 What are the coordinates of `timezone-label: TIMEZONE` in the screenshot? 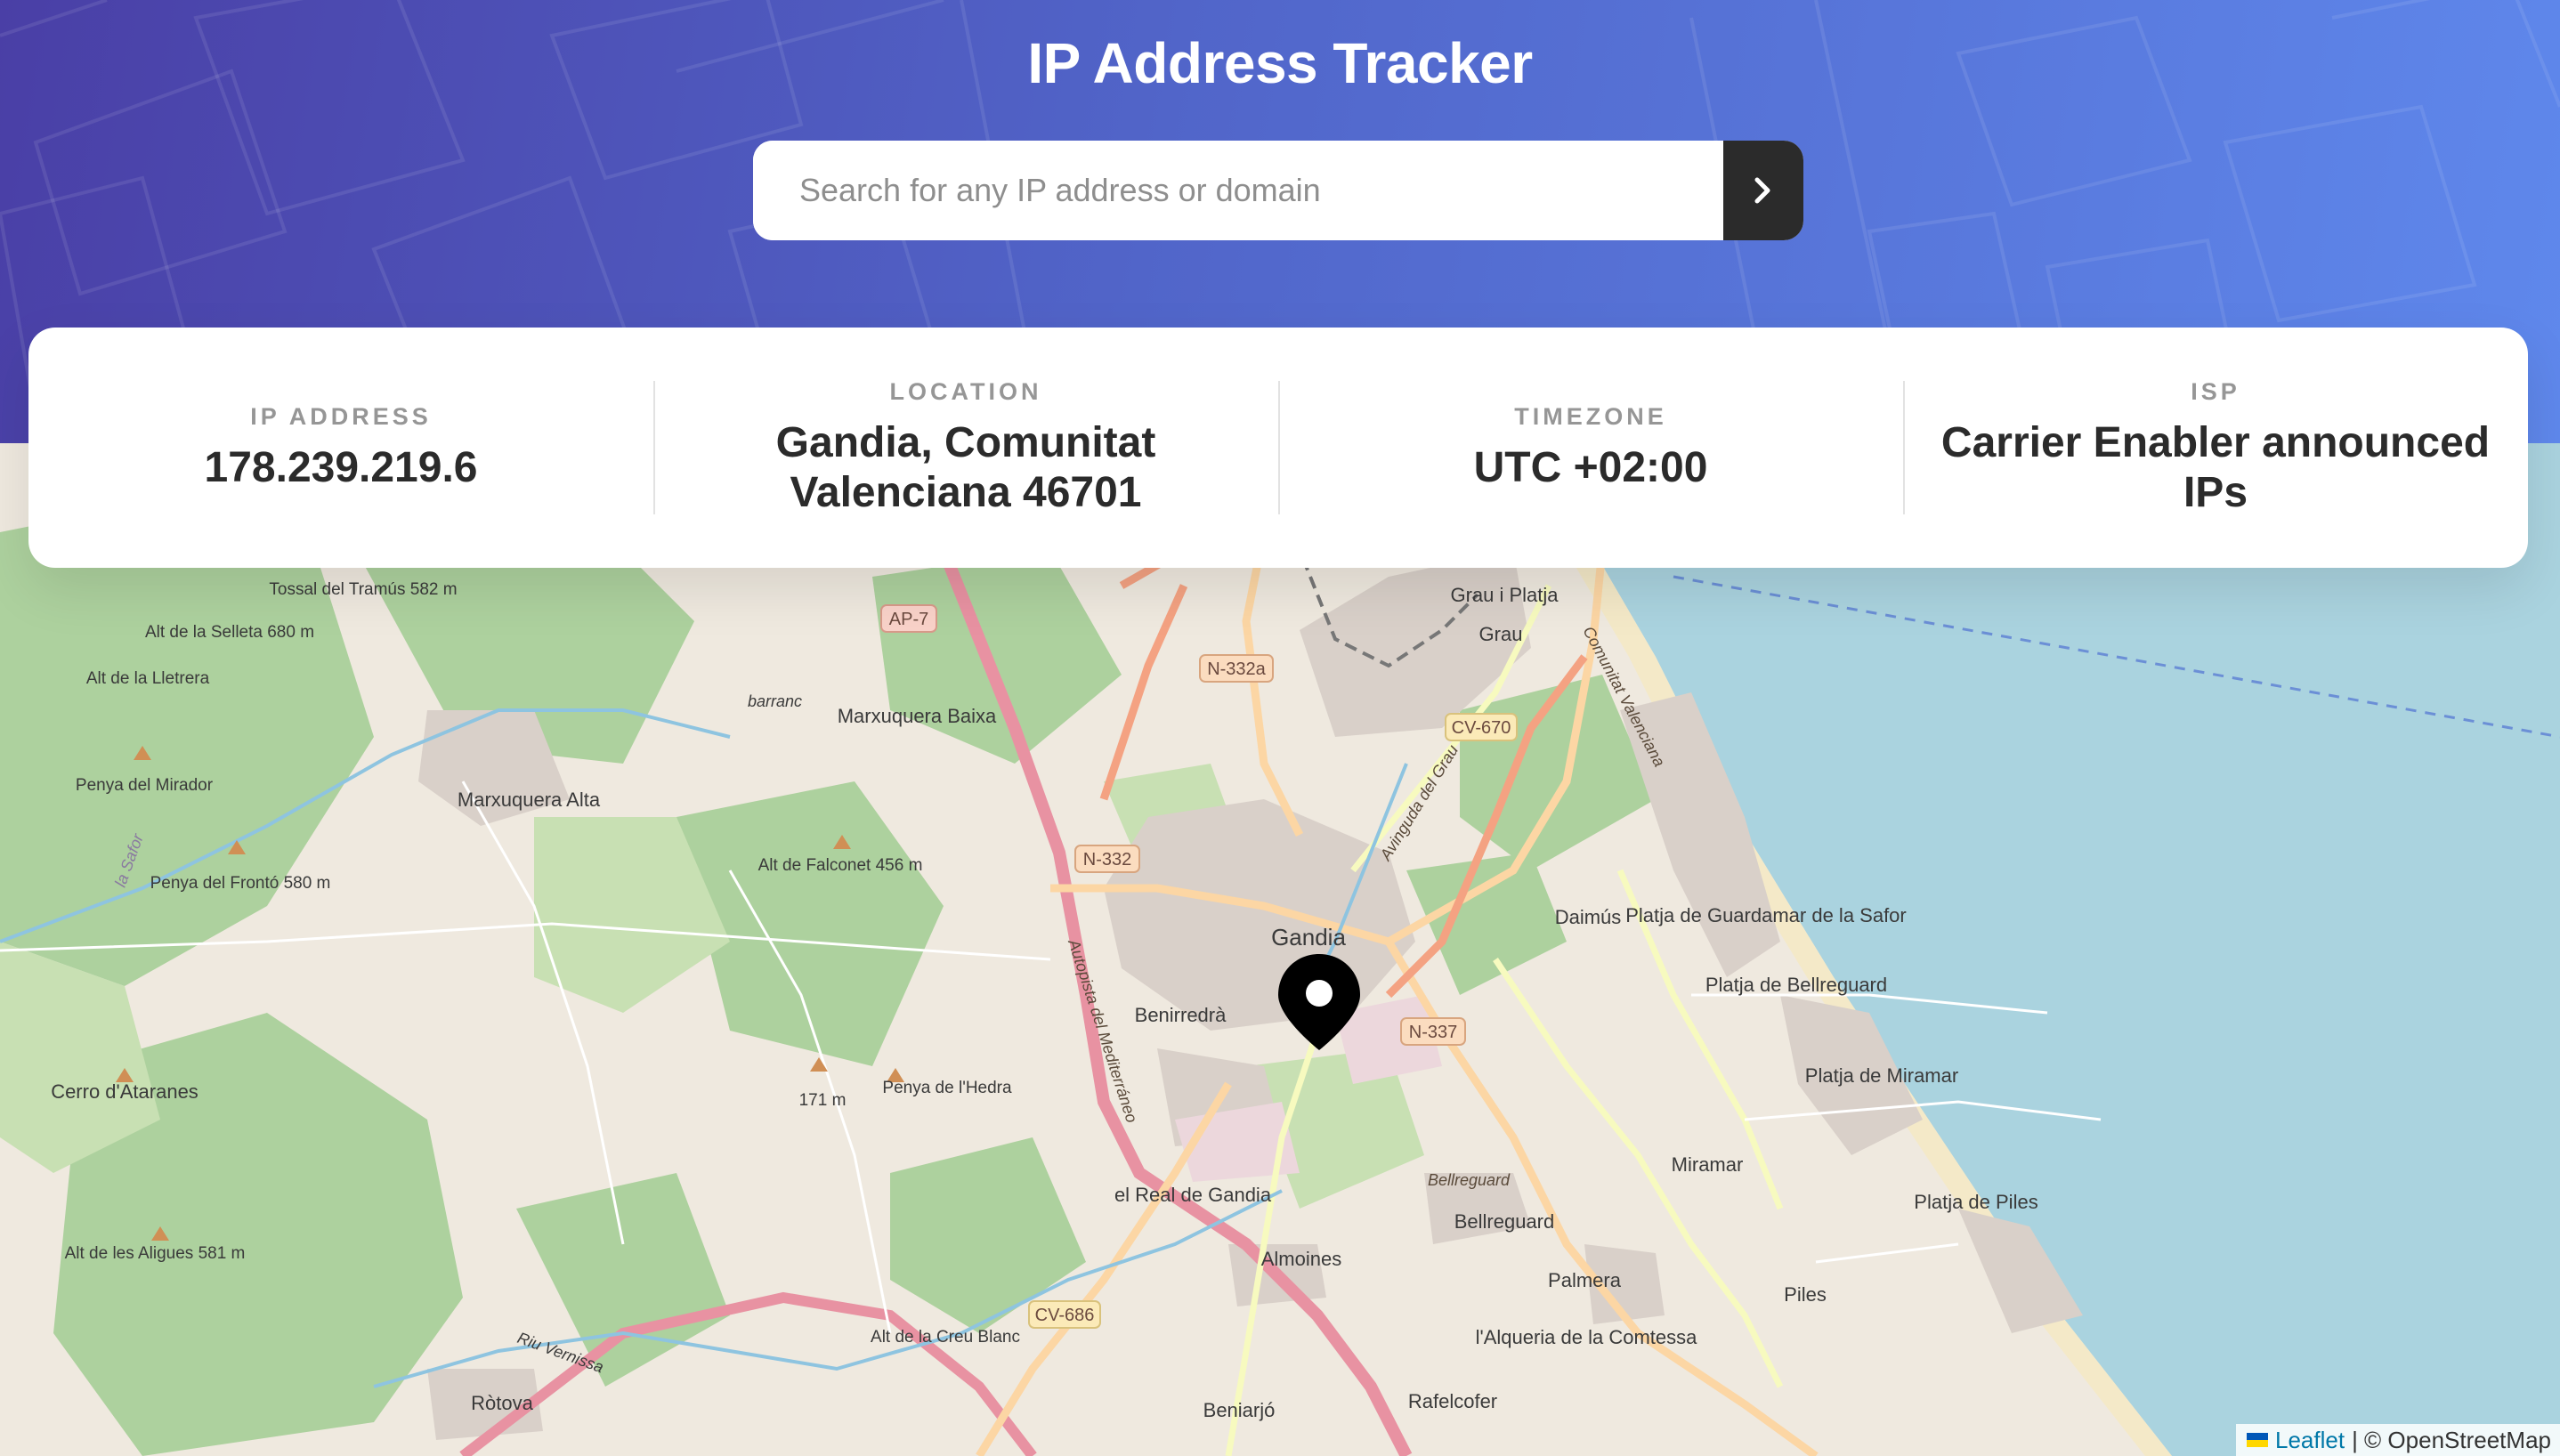 It's located at (1591, 416).